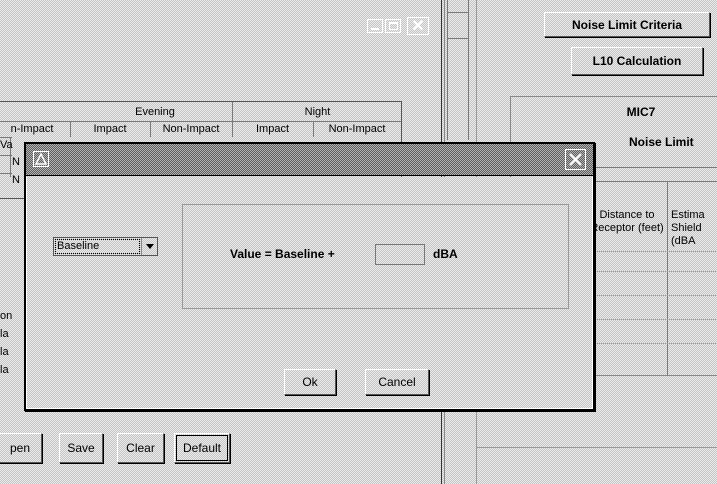 This screenshot has width=717, height=484. What do you see at coordinates (202, 448) in the screenshot?
I see `default-button: Default` at bounding box center [202, 448].